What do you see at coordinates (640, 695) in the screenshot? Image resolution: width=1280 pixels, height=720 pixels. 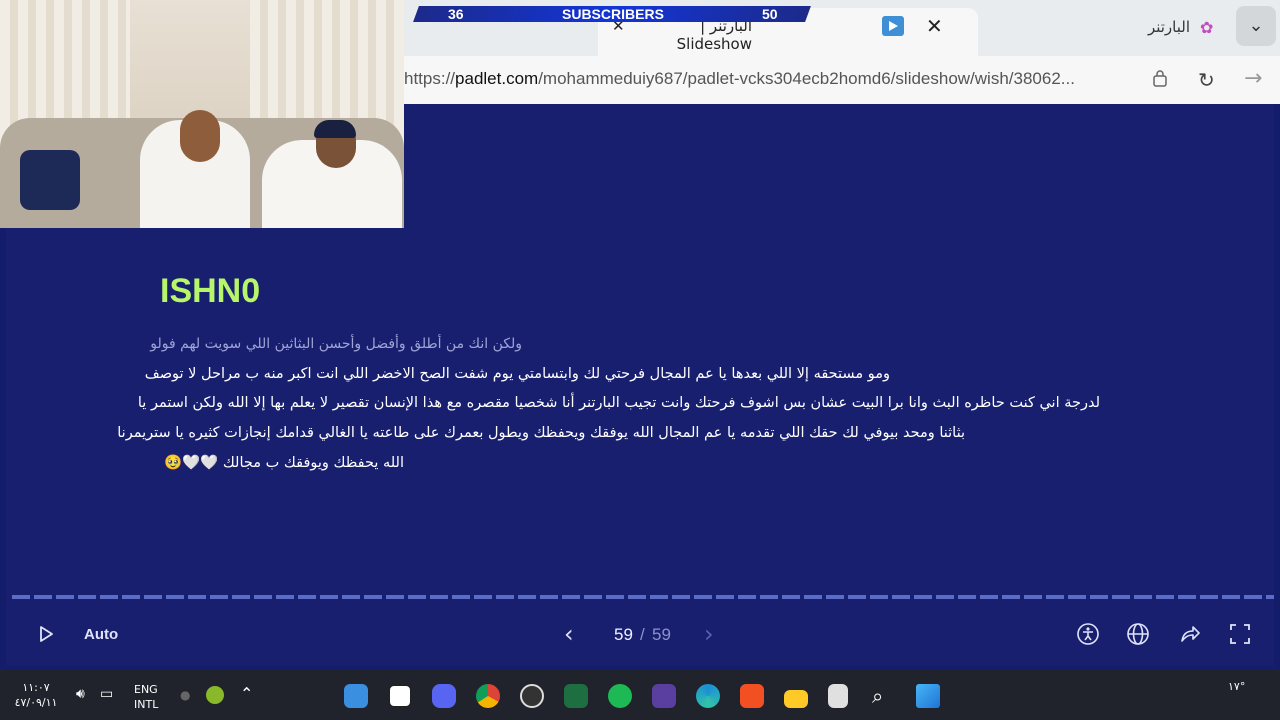 I see `taskbar` at bounding box center [640, 695].